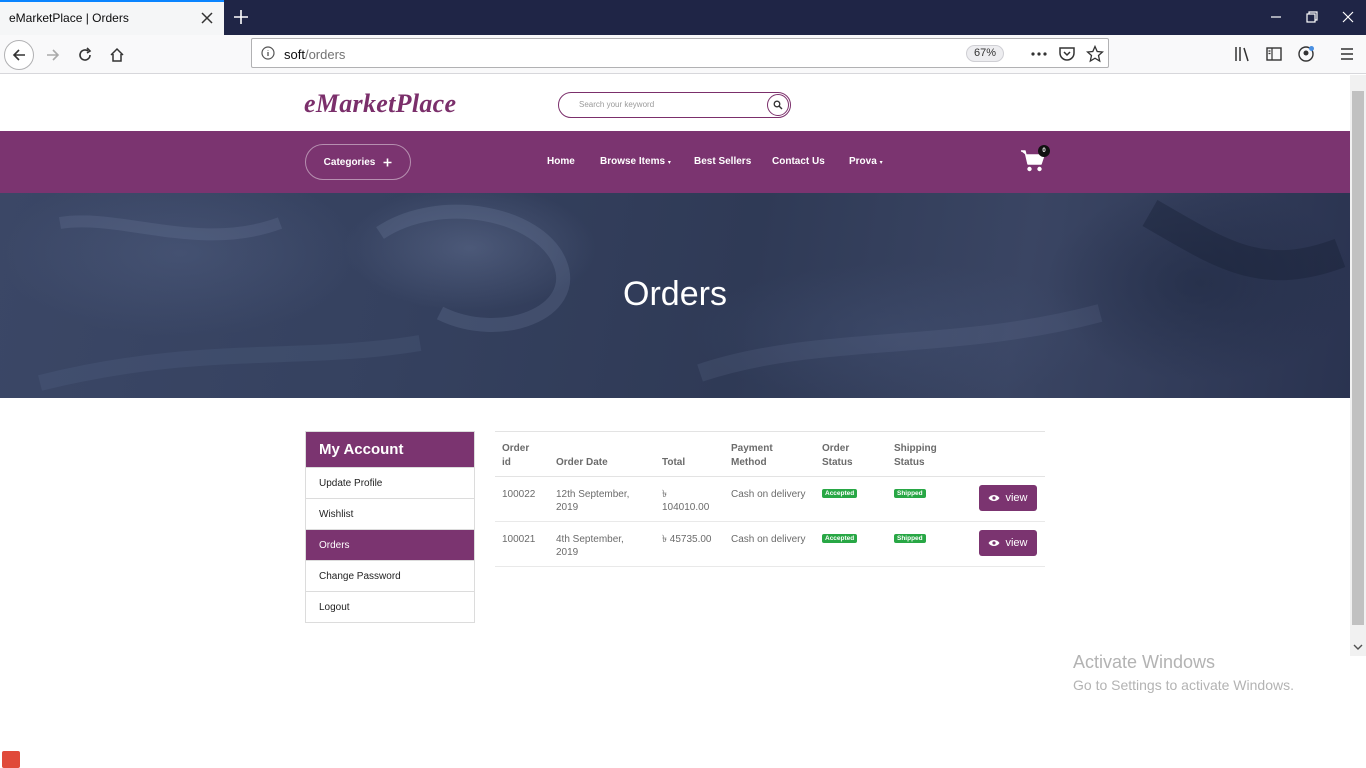 Image resolution: width=1366 pixels, height=768 pixels. What do you see at coordinates (1242, 54) in the screenshot?
I see `library-icon` at bounding box center [1242, 54].